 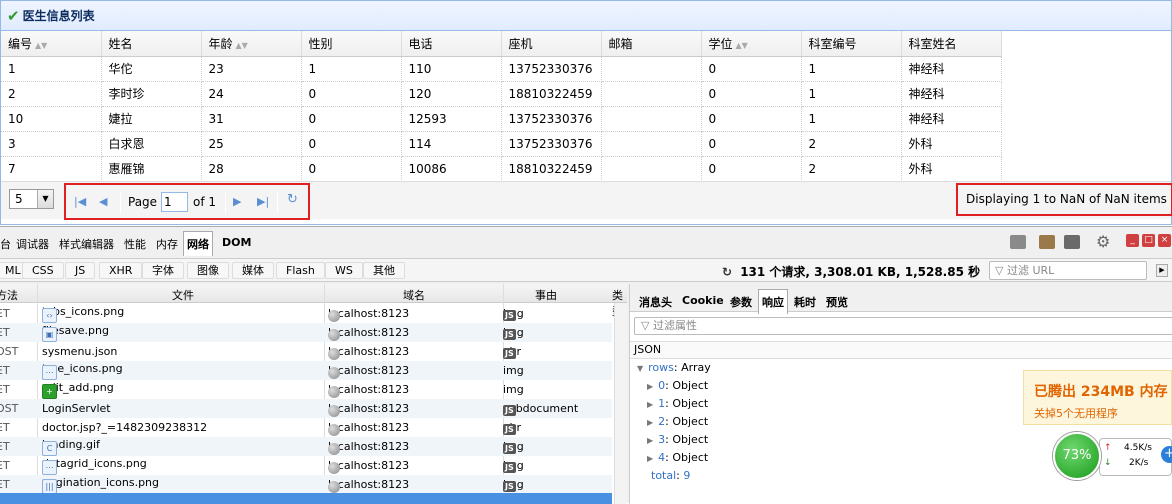 What do you see at coordinates (45, 199) in the screenshot?
I see `chevron-down-icon: ▼` at bounding box center [45, 199].